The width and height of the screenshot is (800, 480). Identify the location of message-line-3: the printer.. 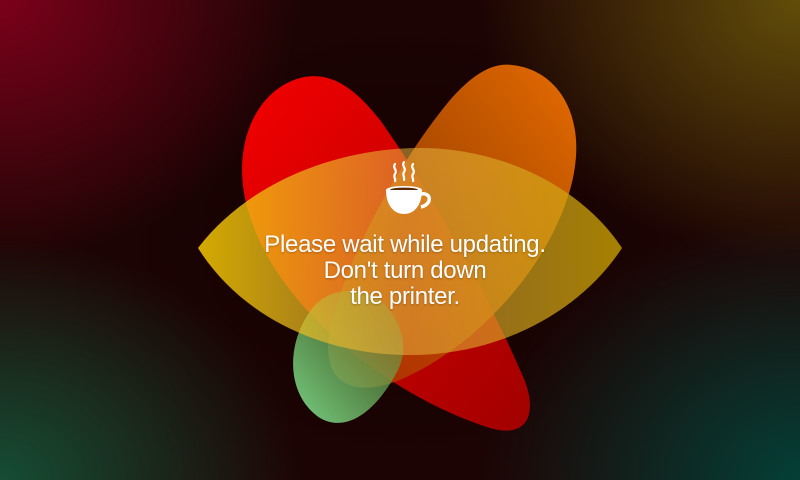
(405, 296).